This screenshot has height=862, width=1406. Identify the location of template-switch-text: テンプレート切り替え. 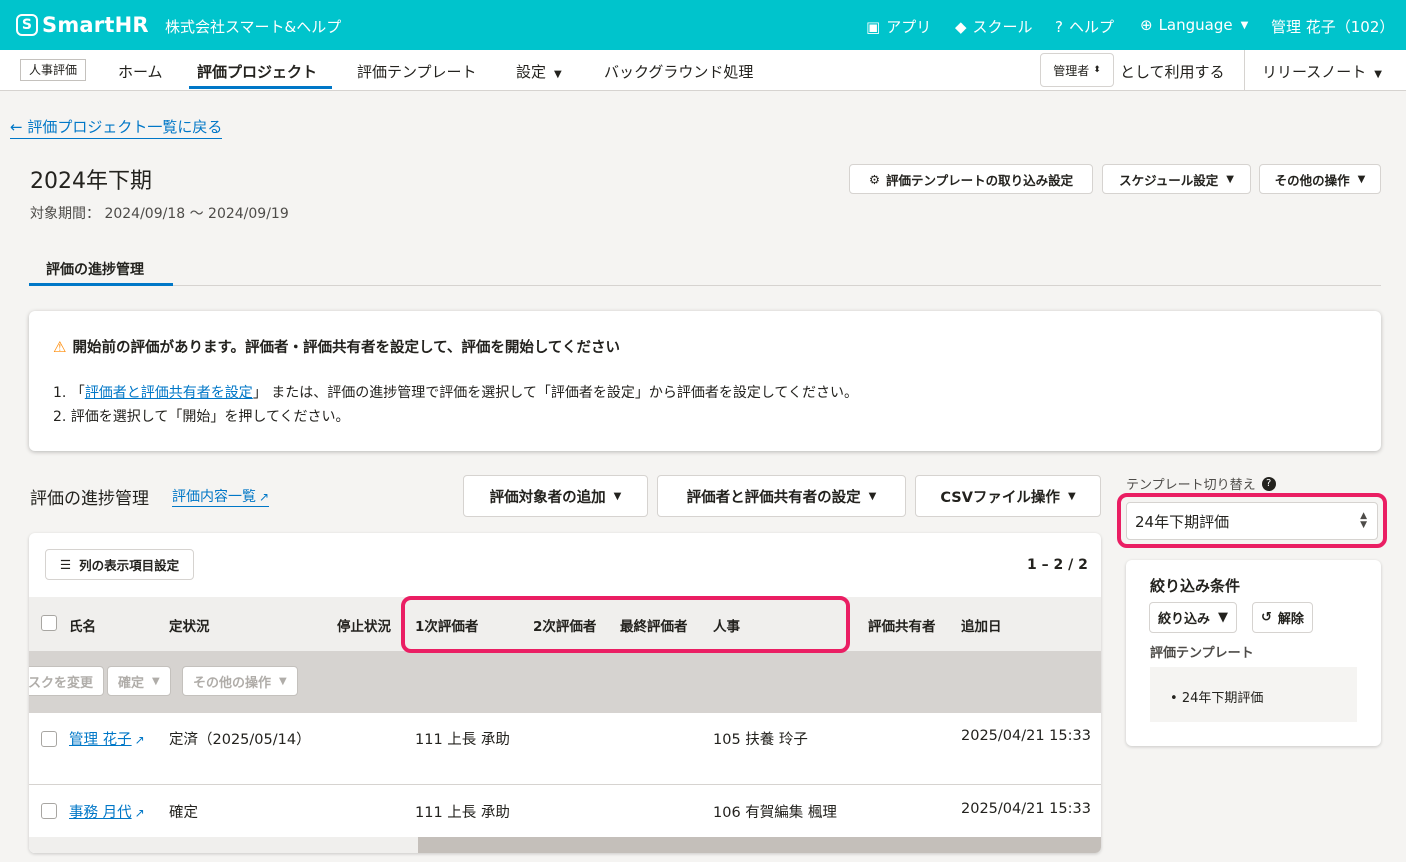
(1191, 485).